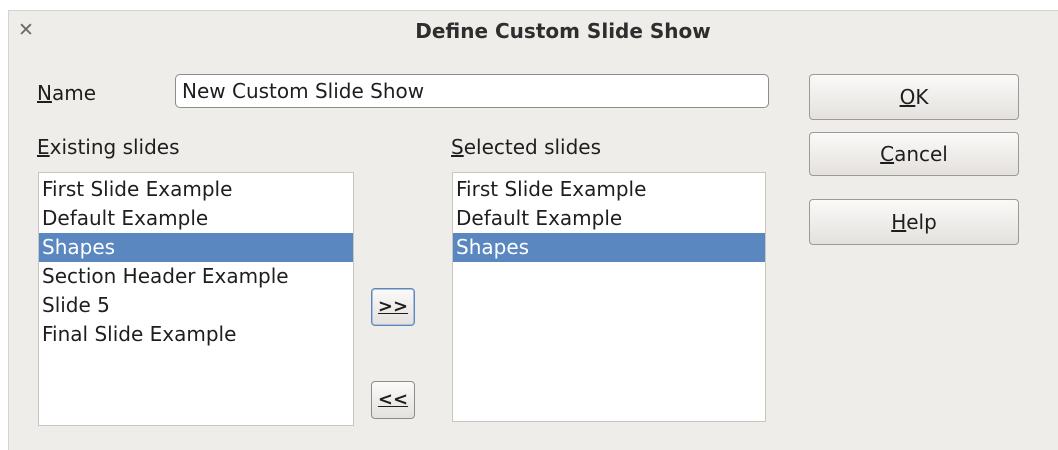 The width and height of the screenshot is (1058, 450). I want to click on add-slide-button: >>, so click(393, 307).